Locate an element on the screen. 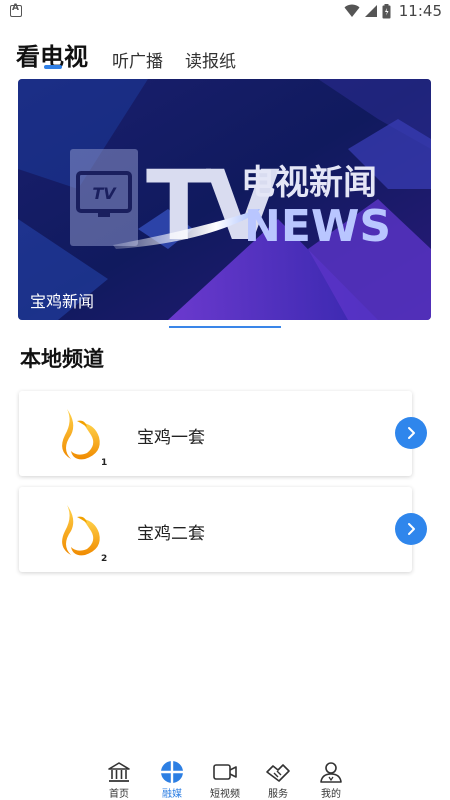 This screenshot has height=800, width=450. nav-home-label: 首页 is located at coordinates (119, 794).